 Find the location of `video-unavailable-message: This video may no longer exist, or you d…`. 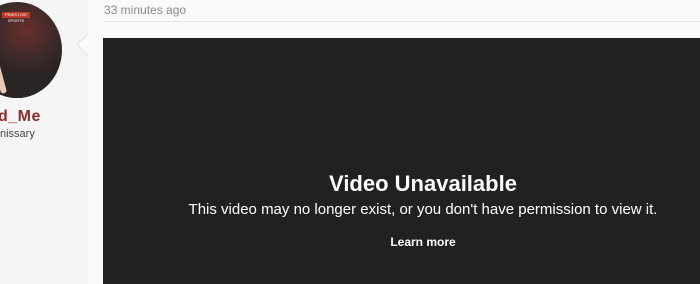

video-unavailable-message: This video may no longer exist, or you d… is located at coordinates (423, 209).